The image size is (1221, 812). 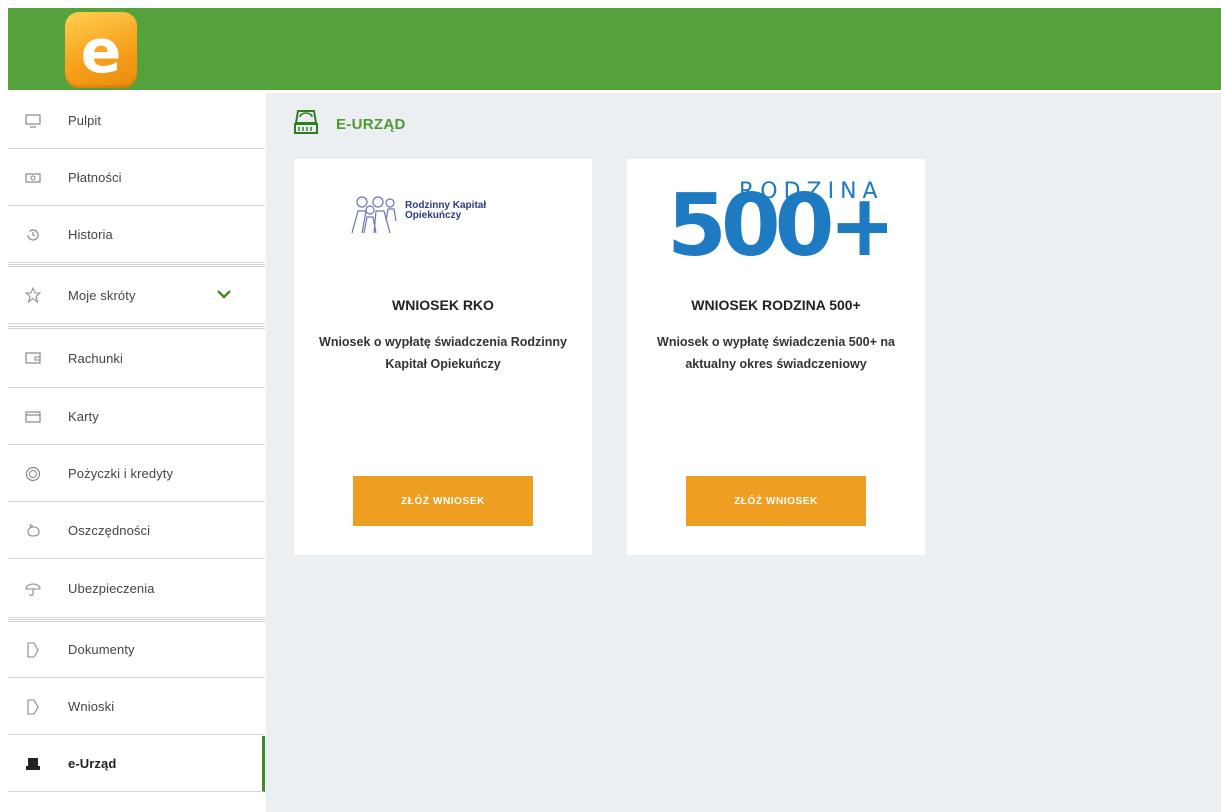 I want to click on sidebar-item-label: e-Urząd, so click(x=92, y=763).